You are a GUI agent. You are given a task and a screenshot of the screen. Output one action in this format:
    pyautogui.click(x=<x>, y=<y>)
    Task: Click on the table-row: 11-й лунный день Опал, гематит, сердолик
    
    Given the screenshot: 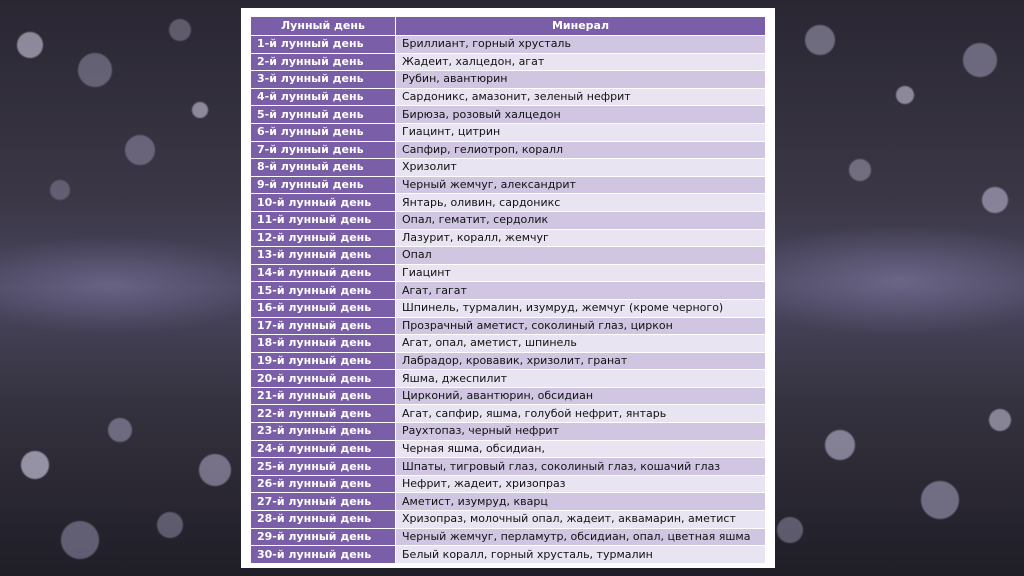 What is the action you would take?
    pyautogui.click(x=508, y=220)
    